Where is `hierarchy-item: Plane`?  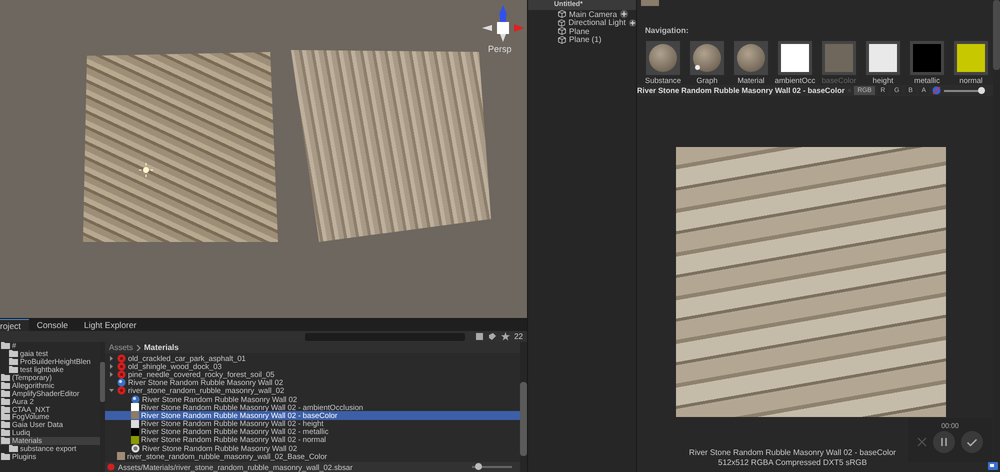 hierarchy-item: Plane is located at coordinates (579, 31).